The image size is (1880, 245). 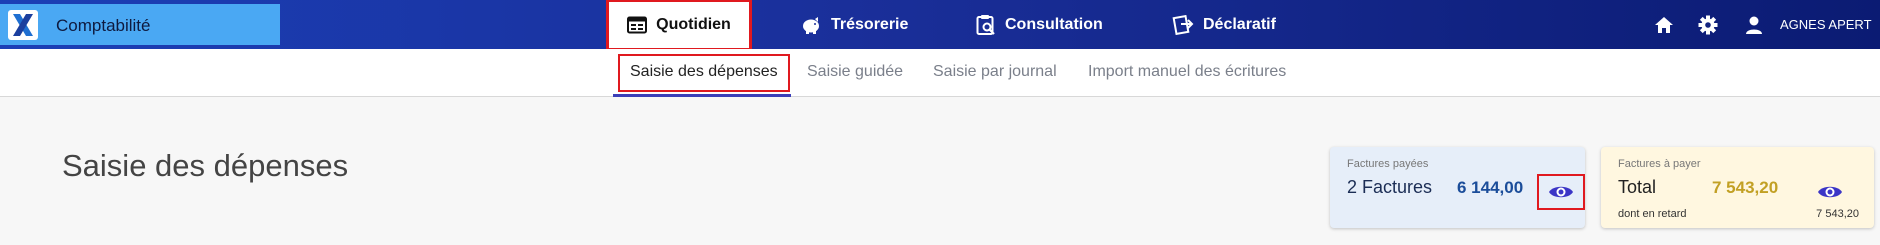 What do you see at coordinates (23, 25) in the screenshot?
I see `x-logo-icon` at bounding box center [23, 25].